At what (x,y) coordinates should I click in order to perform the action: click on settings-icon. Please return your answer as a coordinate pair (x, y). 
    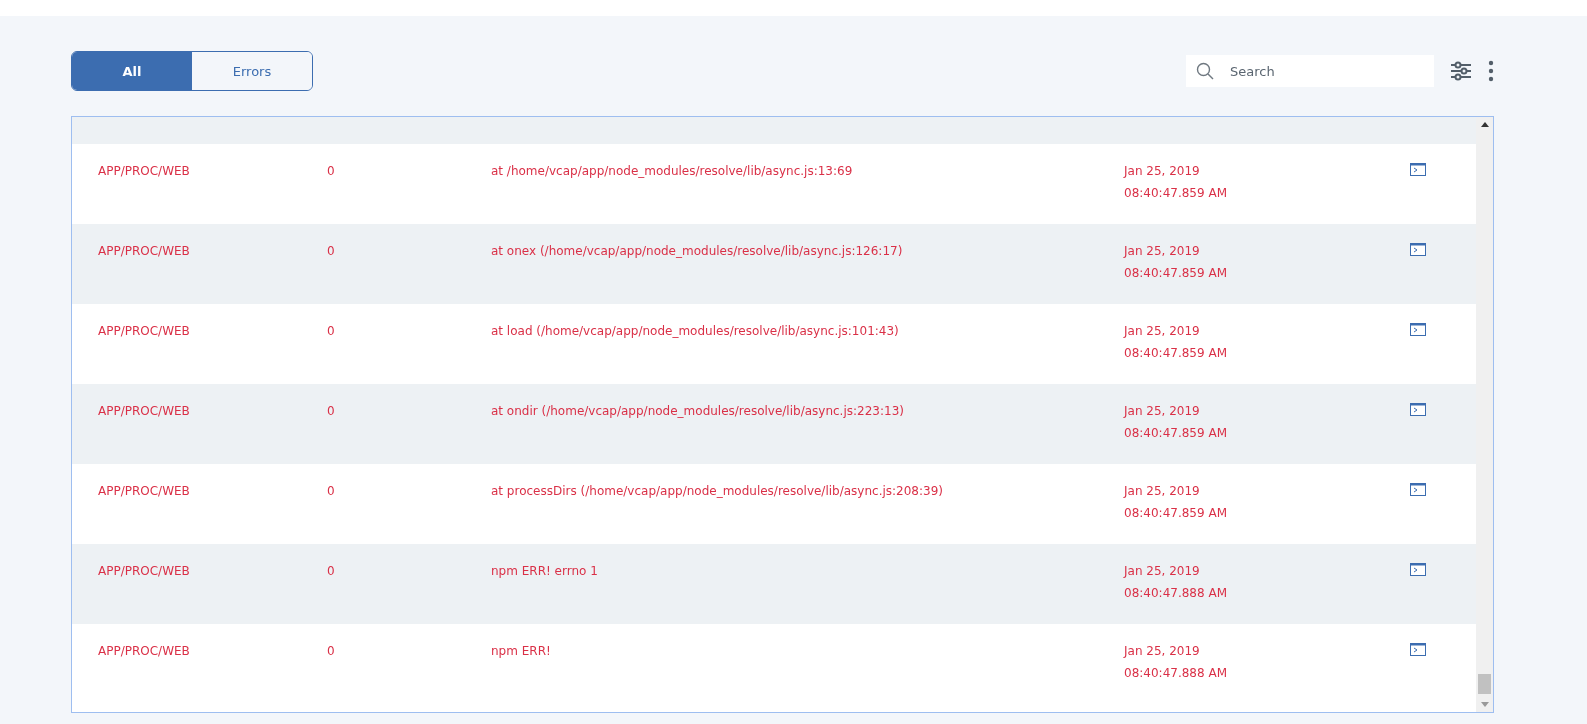
    Looking at the image, I should click on (1461, 71).